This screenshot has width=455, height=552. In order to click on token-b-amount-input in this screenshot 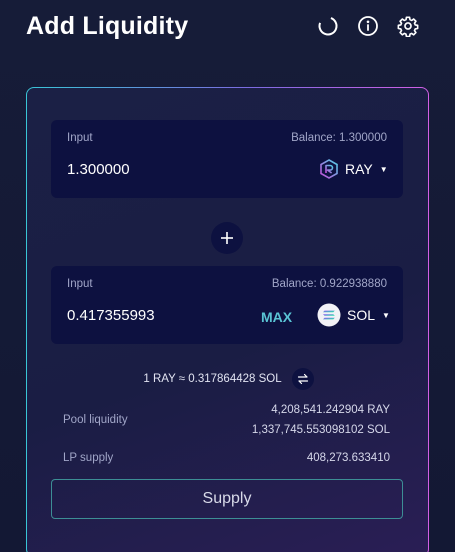, I will do `click(157, 315)`.